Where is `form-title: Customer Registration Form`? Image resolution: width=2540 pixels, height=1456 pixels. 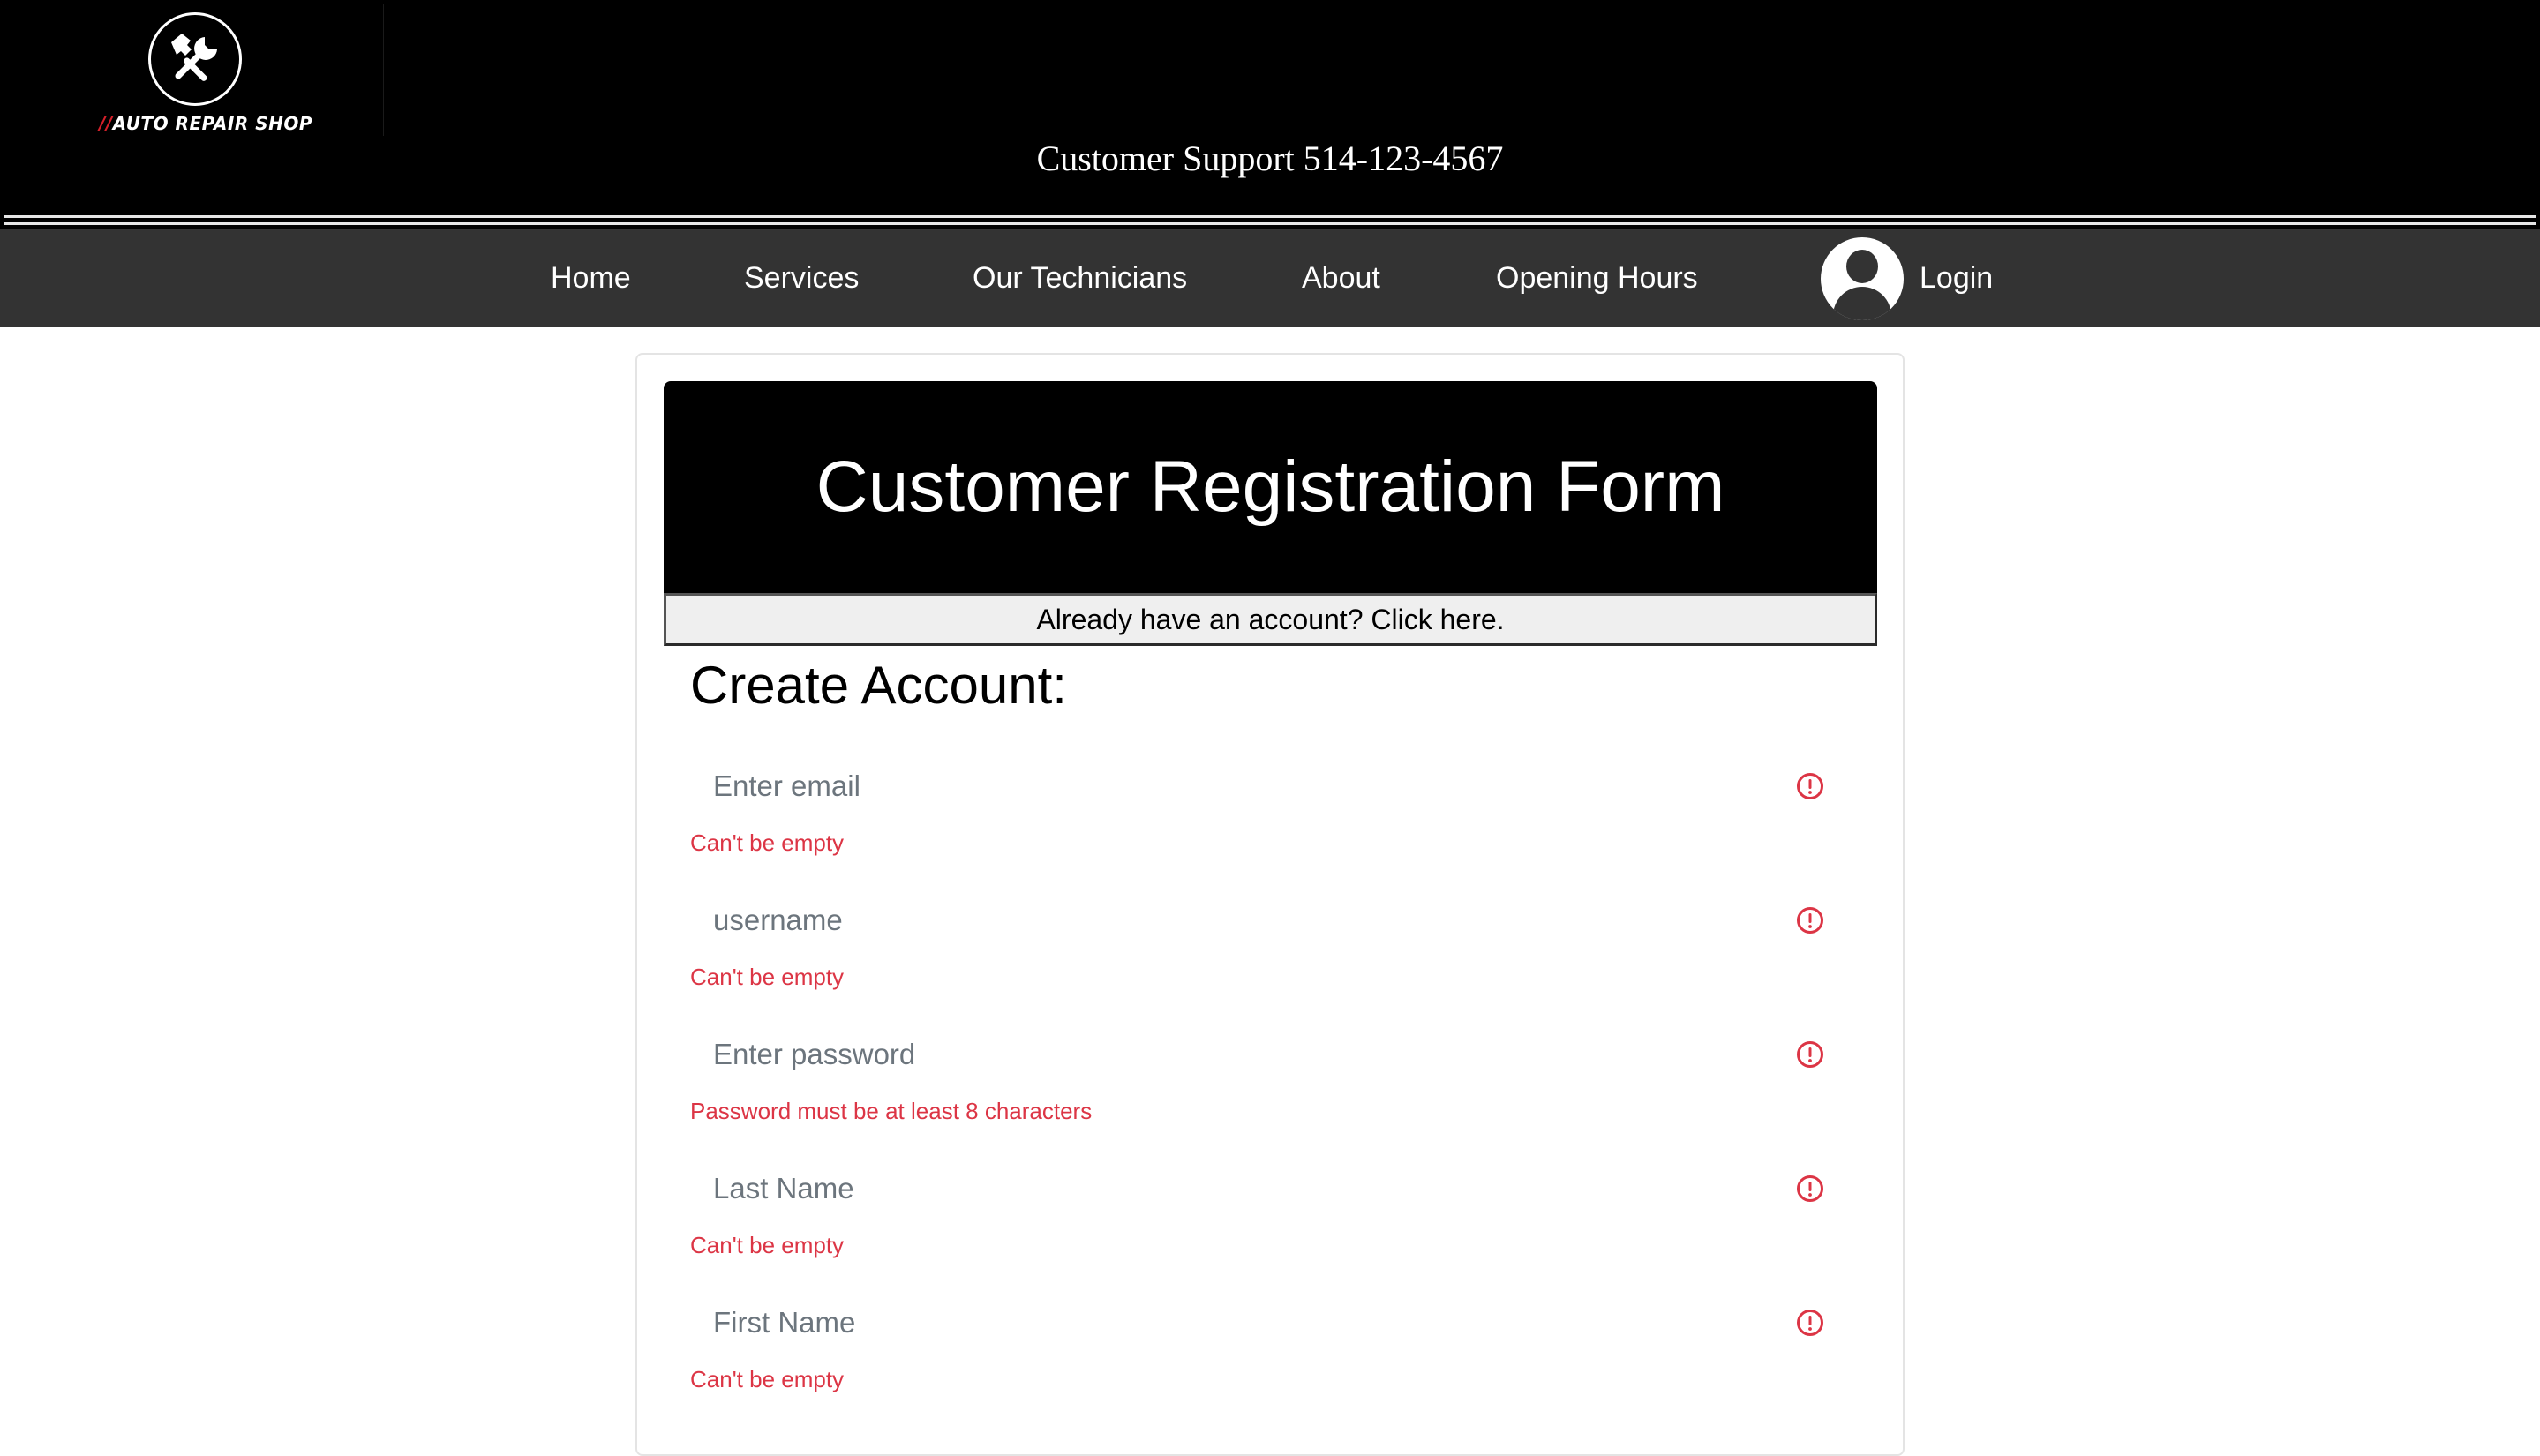
form-title: Customer Registration Form is located at coordinates (1271, 487).